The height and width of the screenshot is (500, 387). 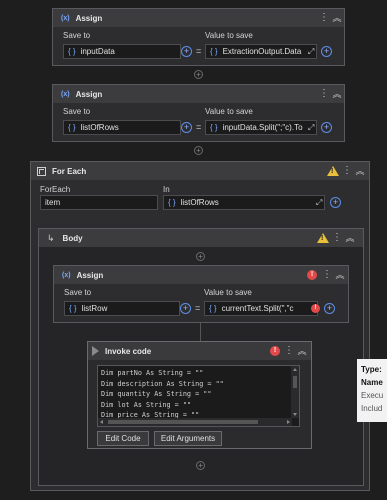 What do you see at coordinates (201, 238) in the screenshot?
I see `body-header: ↳ Body` at bounding box center [201, 238].